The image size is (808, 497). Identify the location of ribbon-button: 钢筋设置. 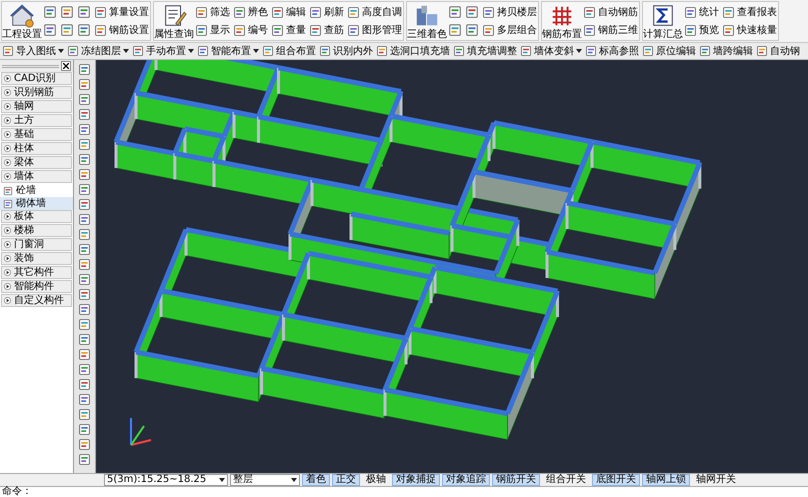
(121, 30).